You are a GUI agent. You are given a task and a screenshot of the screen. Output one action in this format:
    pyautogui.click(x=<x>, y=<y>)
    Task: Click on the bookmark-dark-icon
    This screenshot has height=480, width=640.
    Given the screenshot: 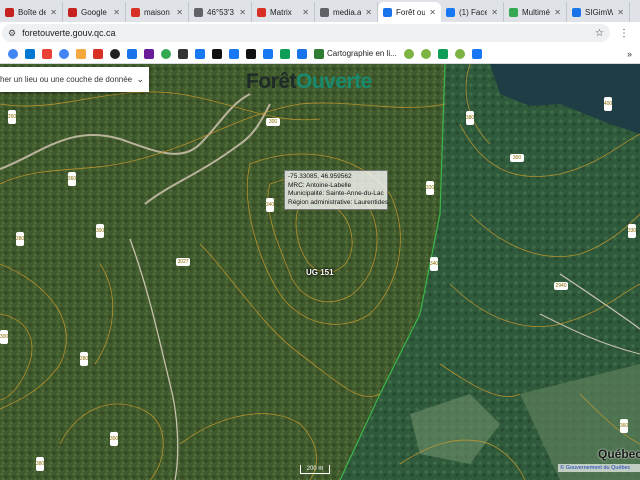 What is the action you would take?
    pyautogui.click(x=115, y=53)
    